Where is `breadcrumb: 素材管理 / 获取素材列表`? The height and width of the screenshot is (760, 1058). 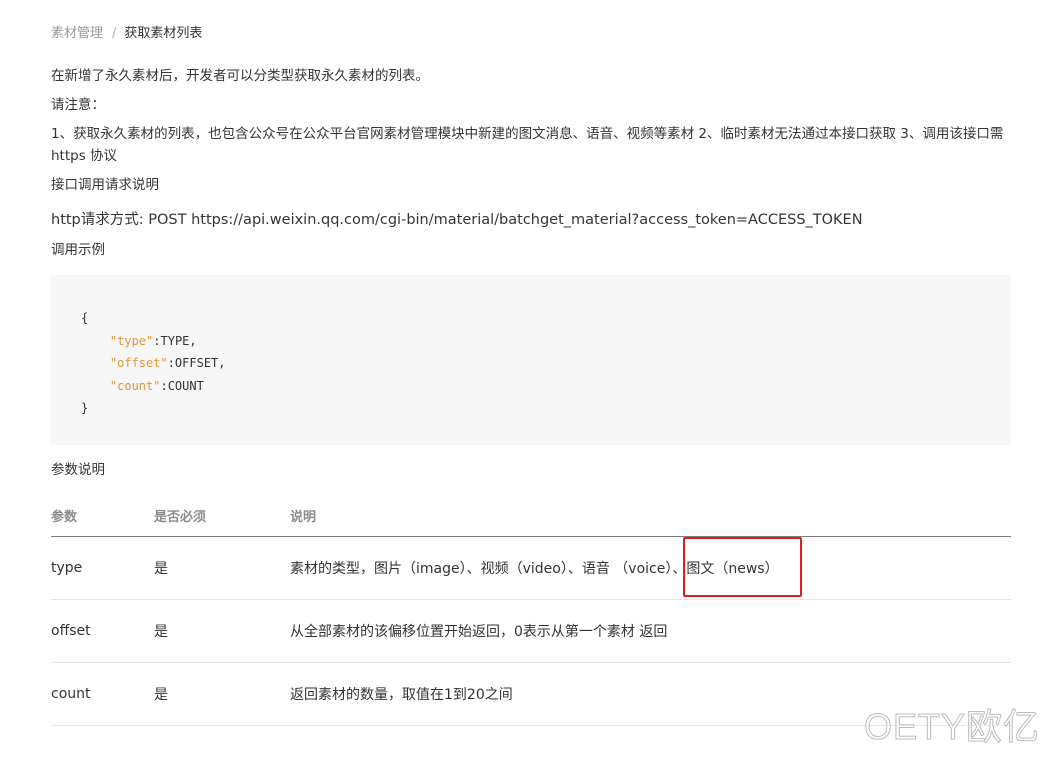 breadcrumb: 素材管理 / 获取素材列表 is located at coordinates (126, 34).